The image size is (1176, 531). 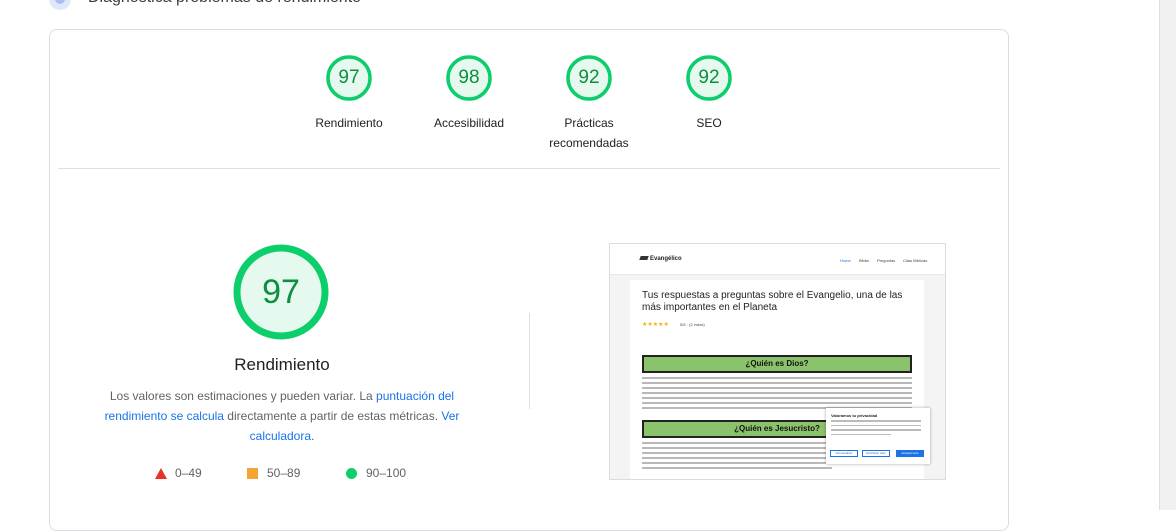 What do you see at coordinates (469, 123) in the screenshot?
I see `gauge-label: Accesibilidad` at bounding box center [469, 123].